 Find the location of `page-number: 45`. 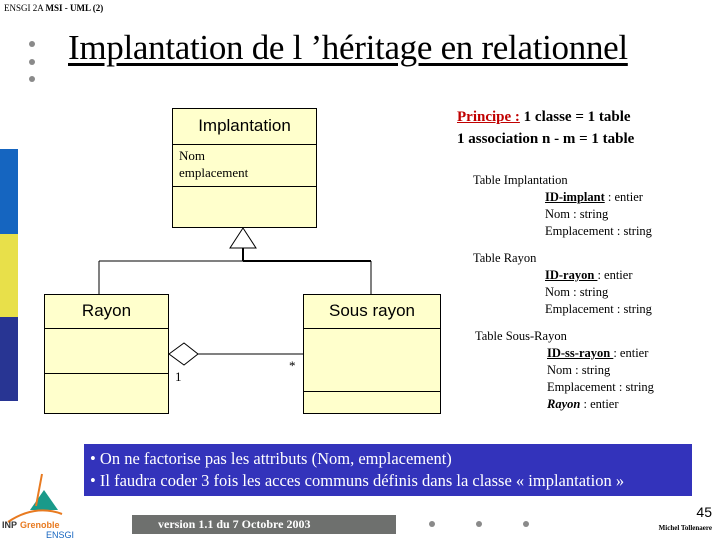

page-number: 45 is located at coordinates (704, 512).